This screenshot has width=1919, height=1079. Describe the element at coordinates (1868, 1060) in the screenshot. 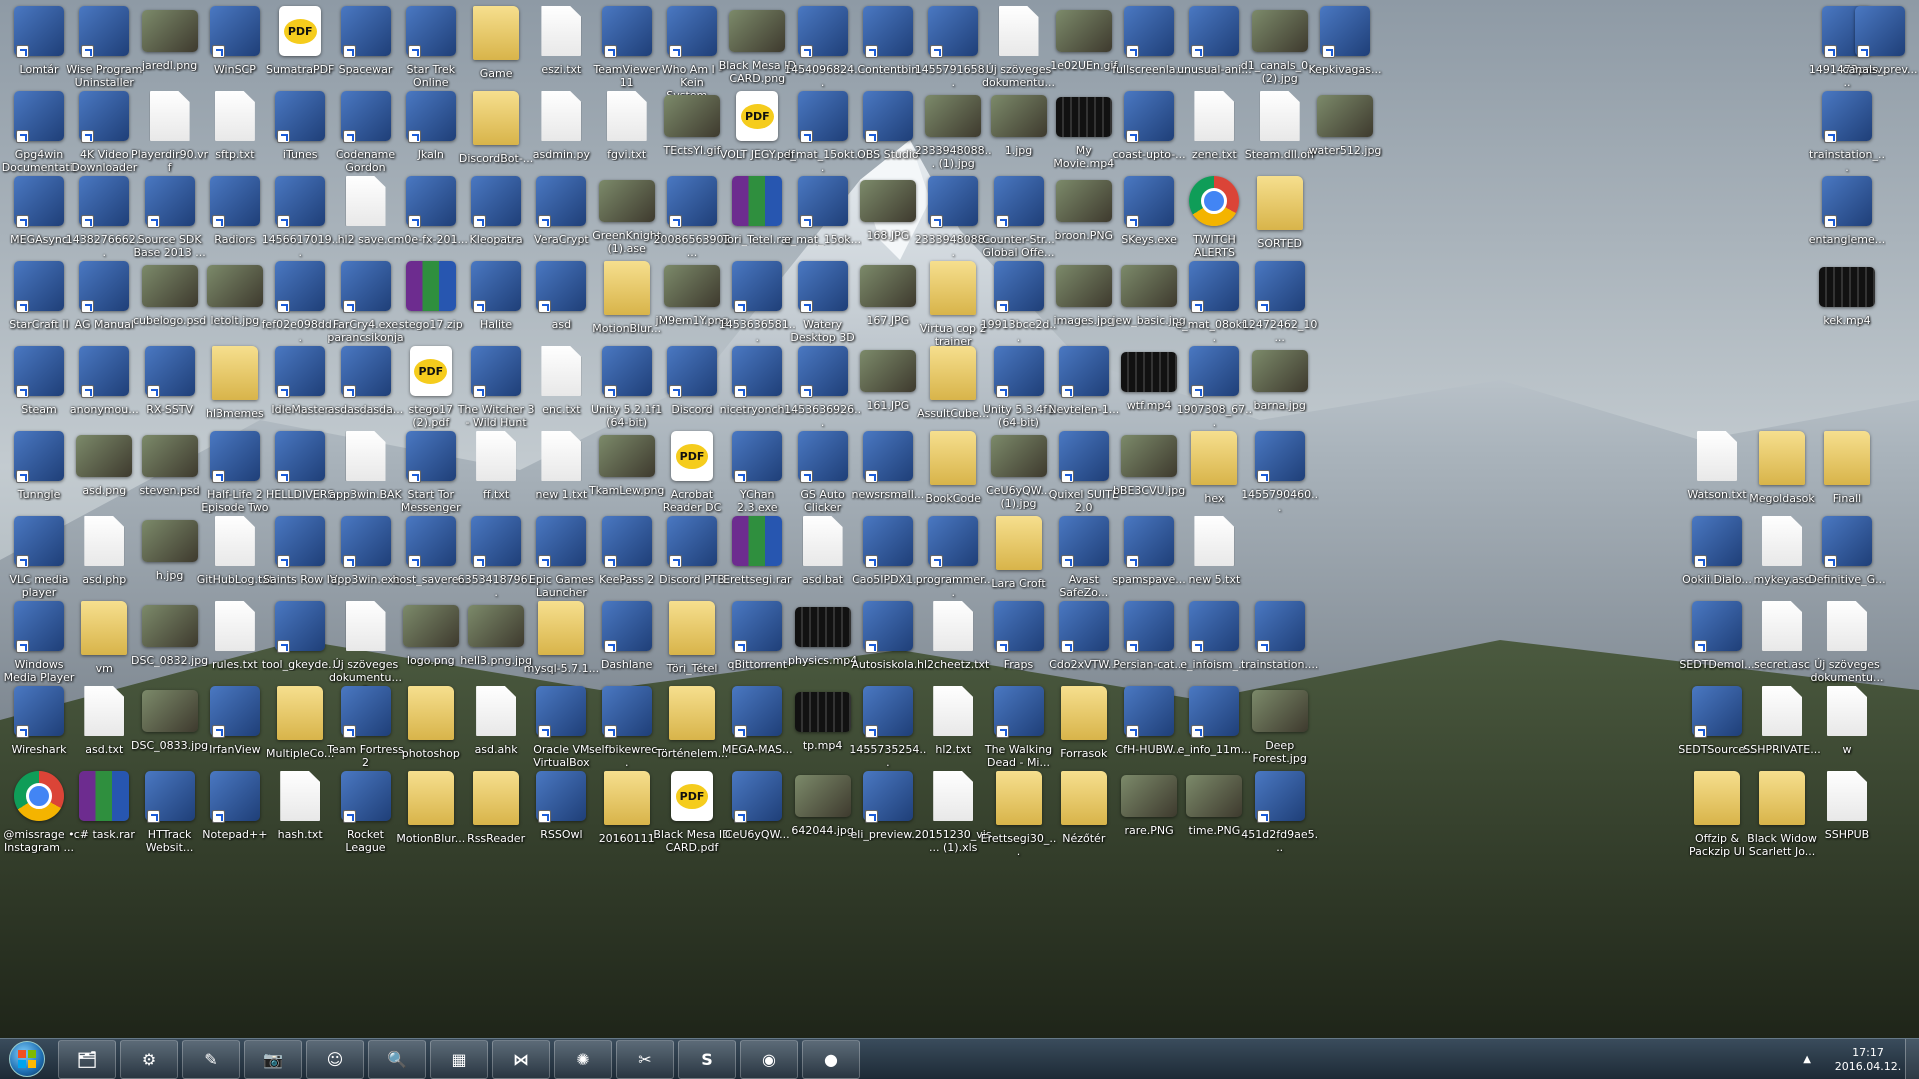

I see `clock: 17:17 2016.04.12.` at that location.